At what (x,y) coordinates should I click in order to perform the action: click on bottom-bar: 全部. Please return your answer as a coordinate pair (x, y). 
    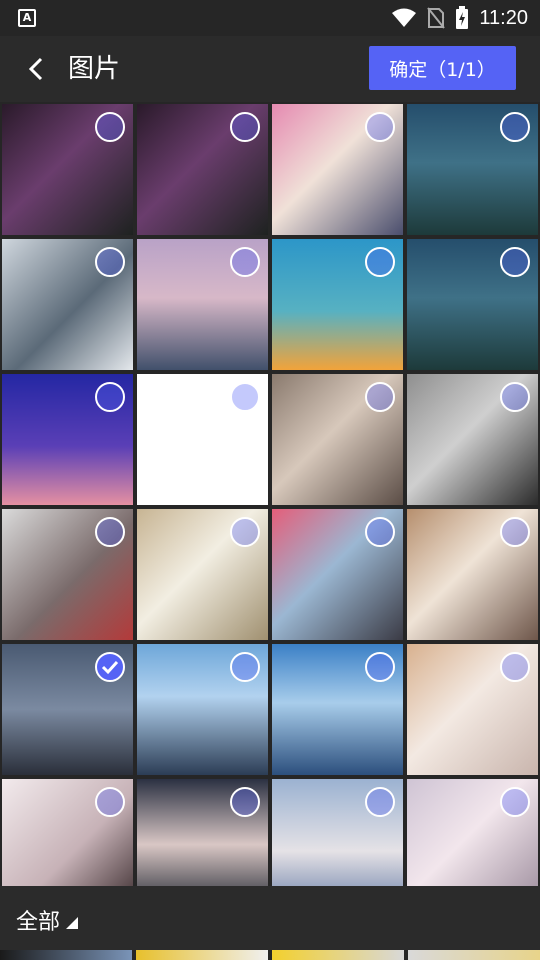
    Looking at the image, I should click on (270, 918).